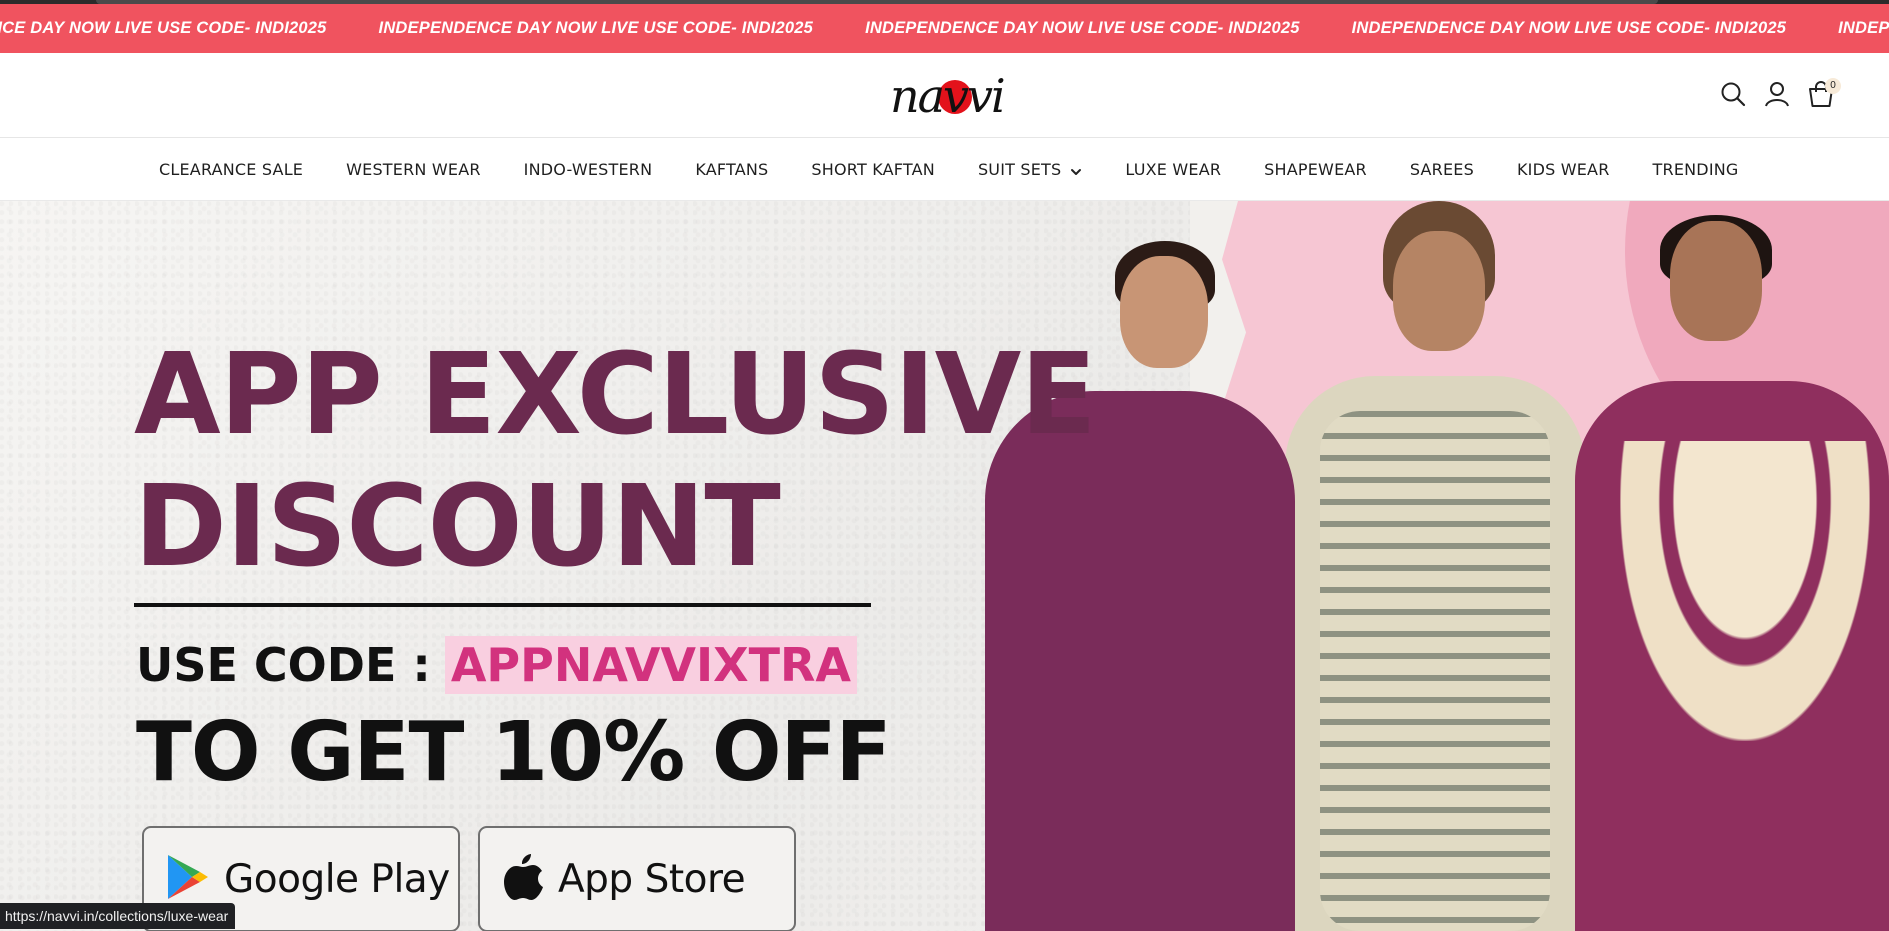 The height and width of the screenshot is (931, 1889). I want to click on app-store-button: App Store, so click(637, 878).